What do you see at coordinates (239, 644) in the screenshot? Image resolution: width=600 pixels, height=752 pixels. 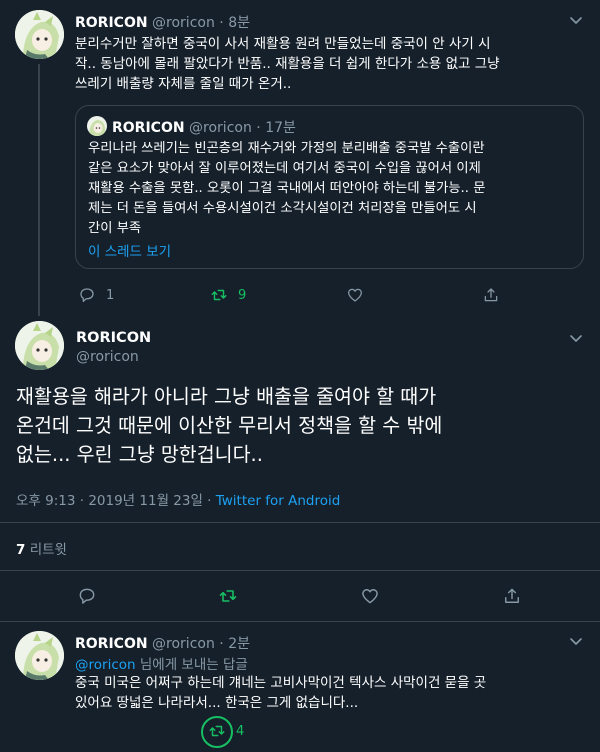 I see `tweet-time: 2분` at bounding box center [239, 644].